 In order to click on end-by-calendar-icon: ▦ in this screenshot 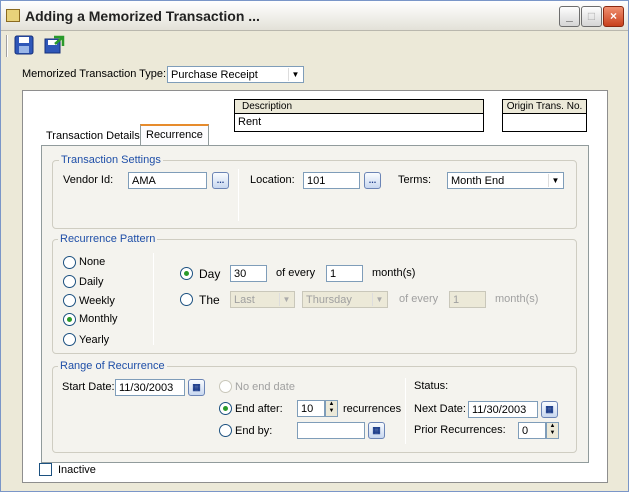, I will do `click(376, 430)`.